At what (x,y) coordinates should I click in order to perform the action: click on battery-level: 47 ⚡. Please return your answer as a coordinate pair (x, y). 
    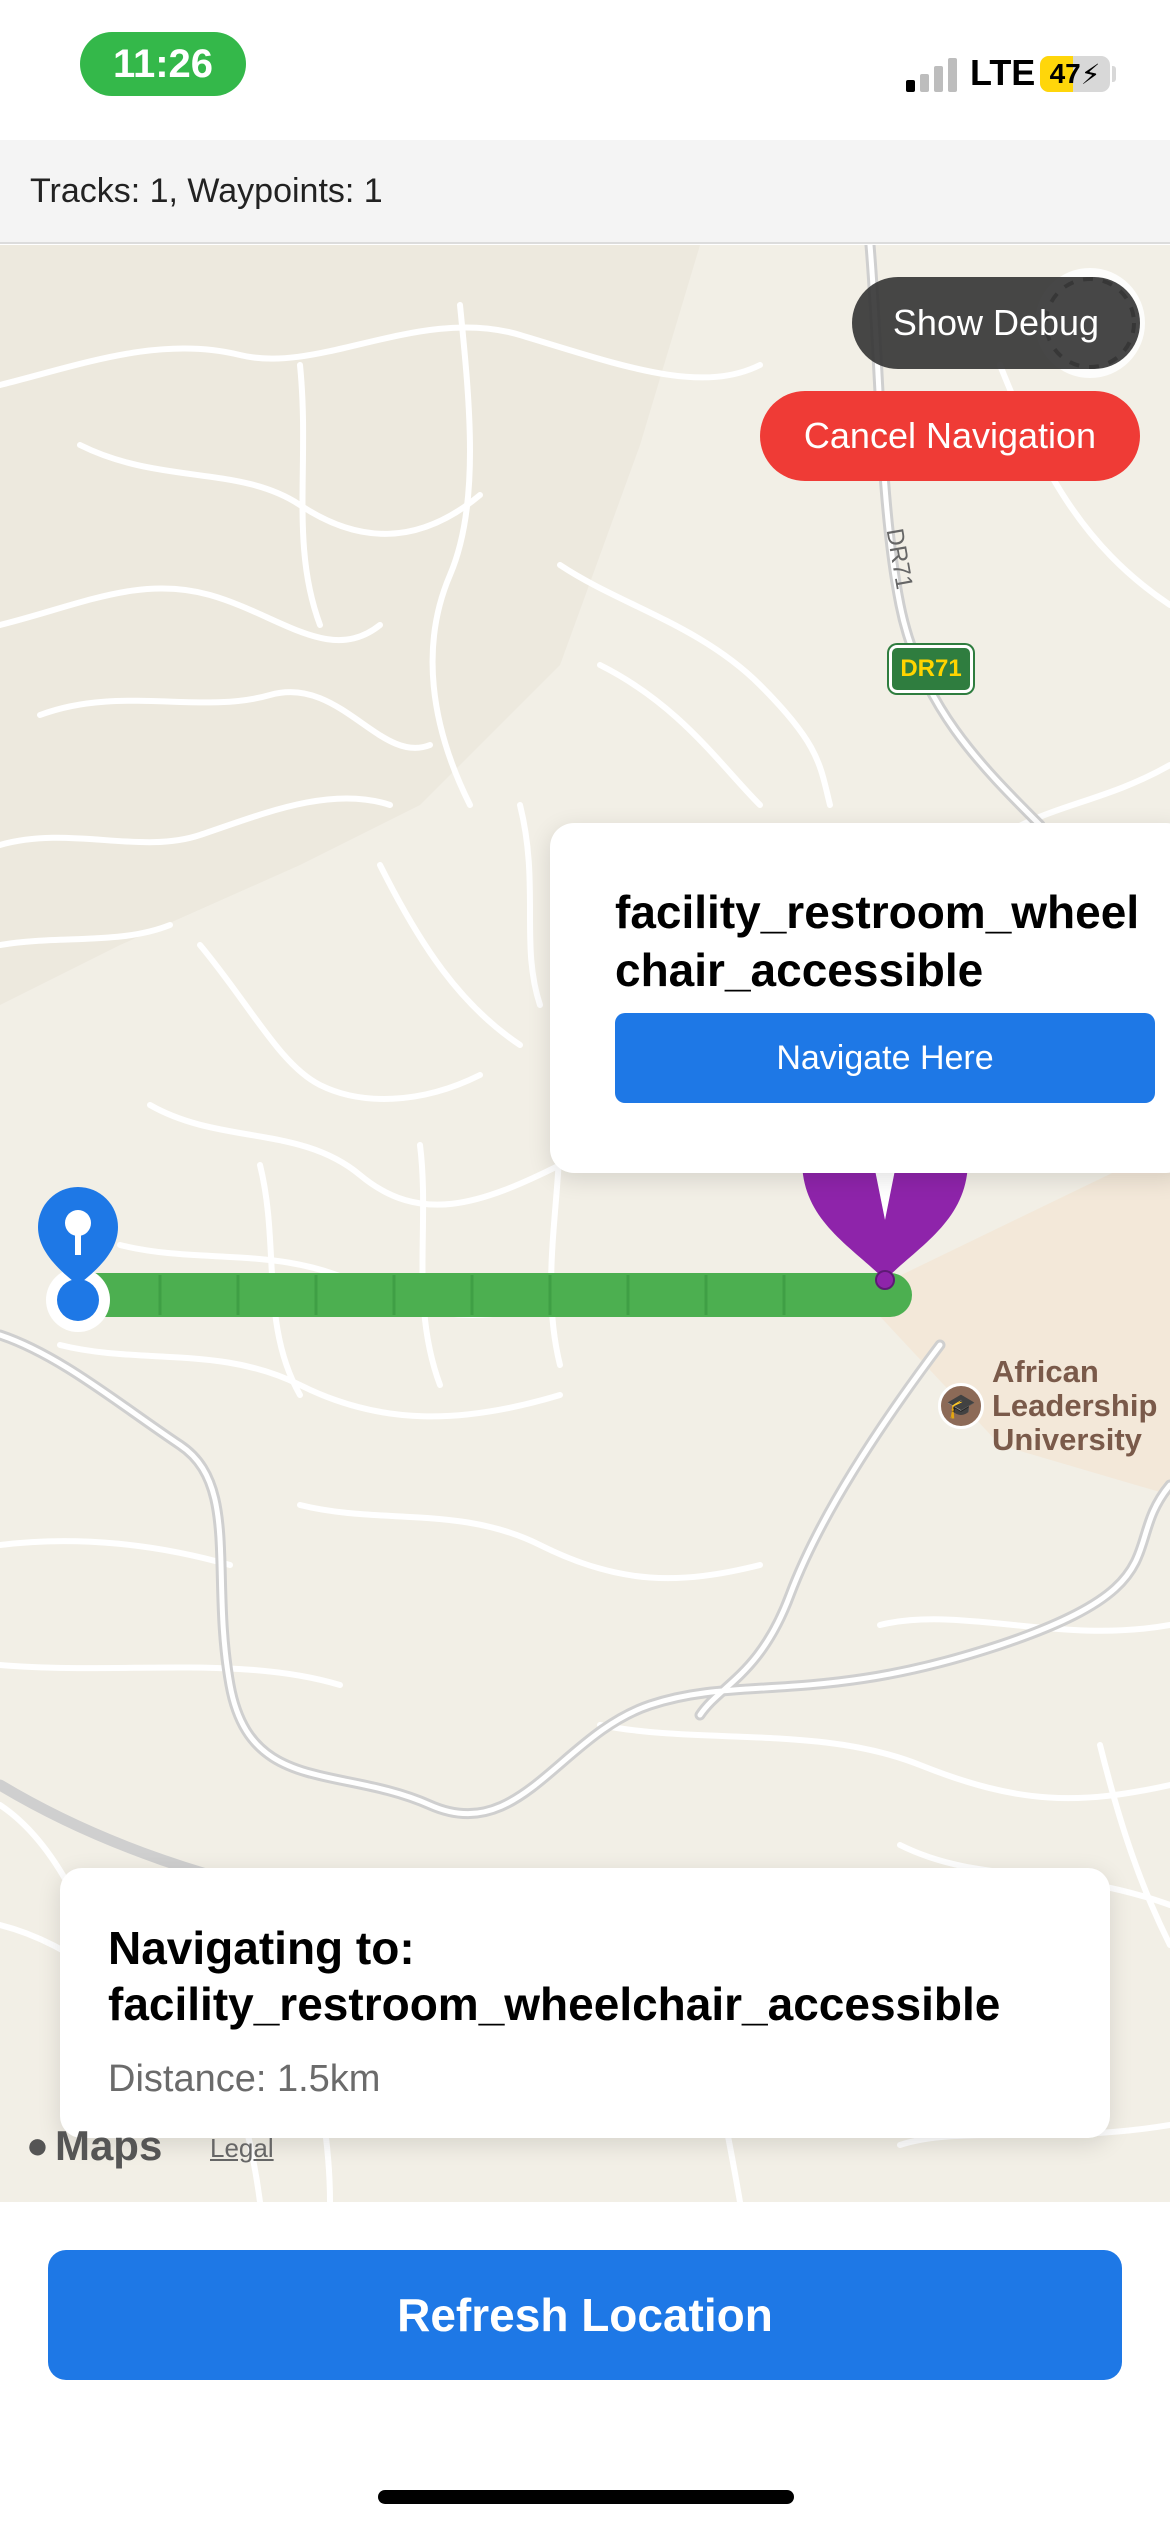
    Looking at the image, I should click on (1075, 74).